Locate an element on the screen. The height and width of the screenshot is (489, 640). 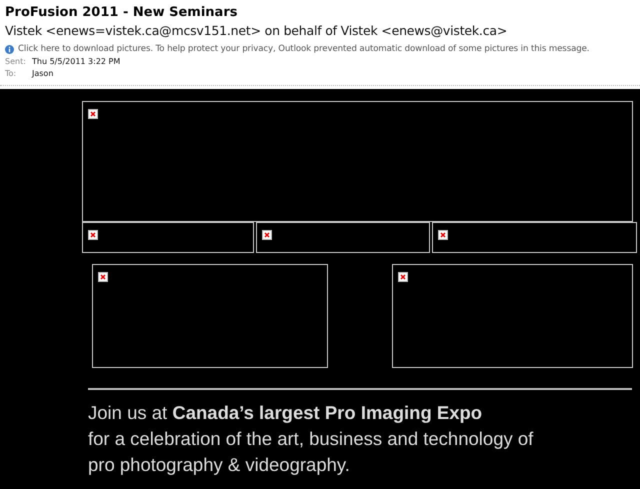
email-subject: ProFusion 2011 - New Seminars is located at coordinates (121, 13).